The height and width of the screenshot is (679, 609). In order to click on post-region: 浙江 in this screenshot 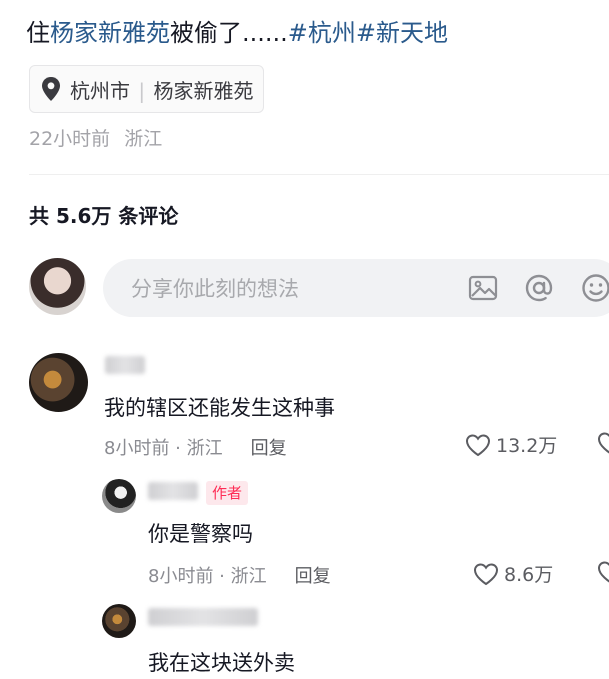, I will do `click(143, 139)`.